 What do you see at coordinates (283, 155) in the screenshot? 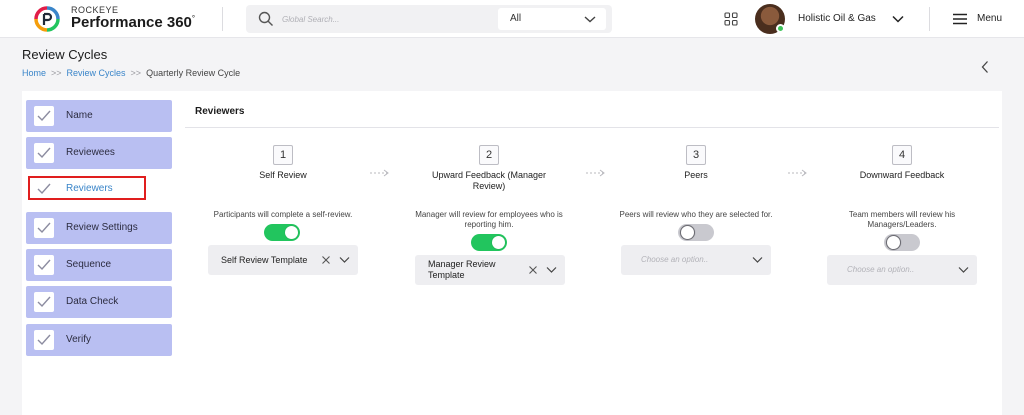
I see `step-number: 1` at bounding box center [283, 155].